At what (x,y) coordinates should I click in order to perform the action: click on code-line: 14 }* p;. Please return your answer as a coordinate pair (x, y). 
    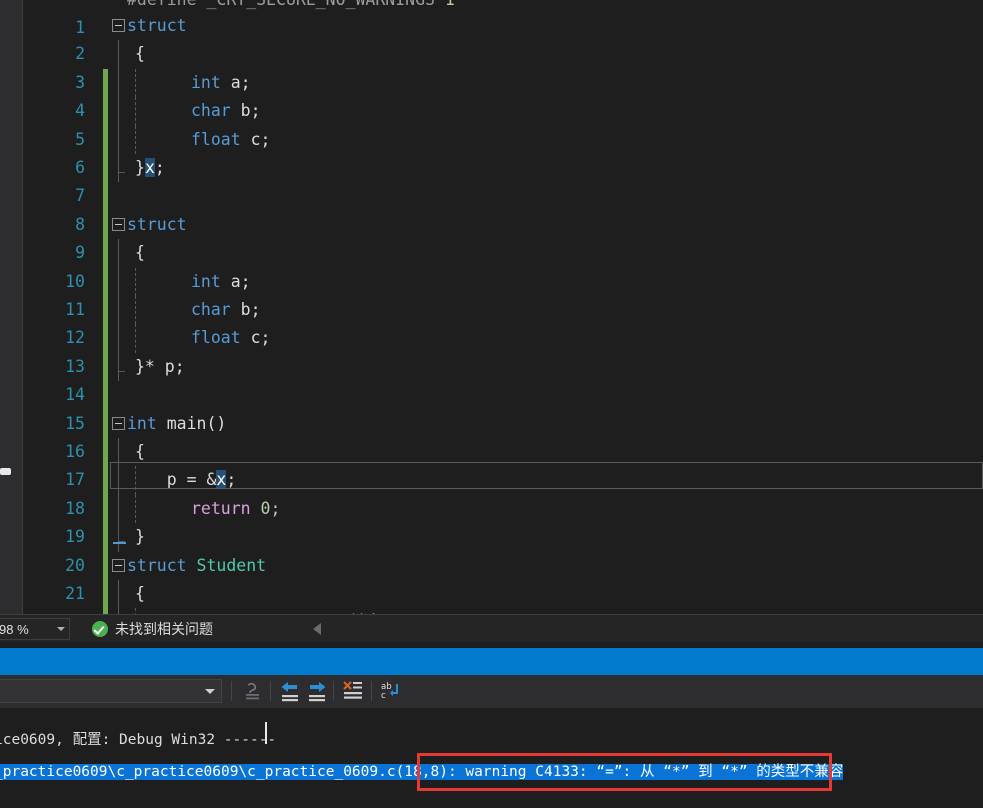
    Looking at the image, I should click on (503, 395).